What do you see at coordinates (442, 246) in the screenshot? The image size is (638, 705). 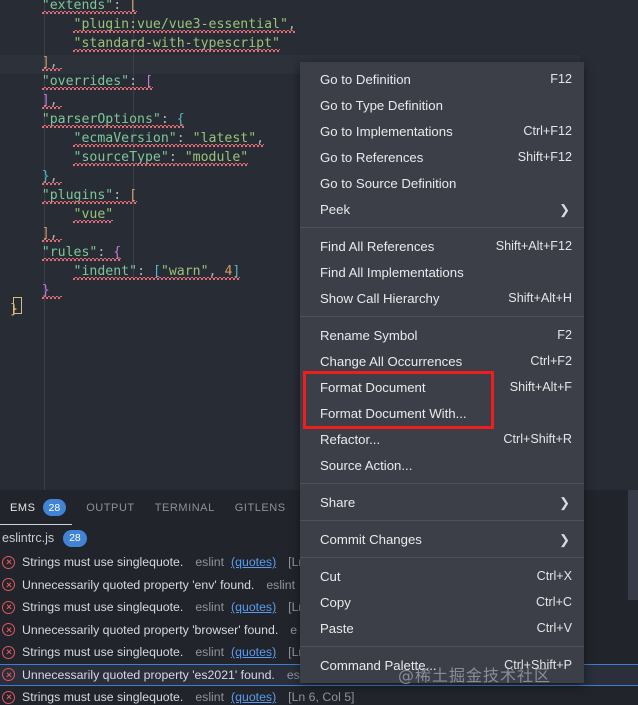 I see `menu-item-find-all-references: Find All References Shift+Alt+F12` at bounding box center [442, 246].